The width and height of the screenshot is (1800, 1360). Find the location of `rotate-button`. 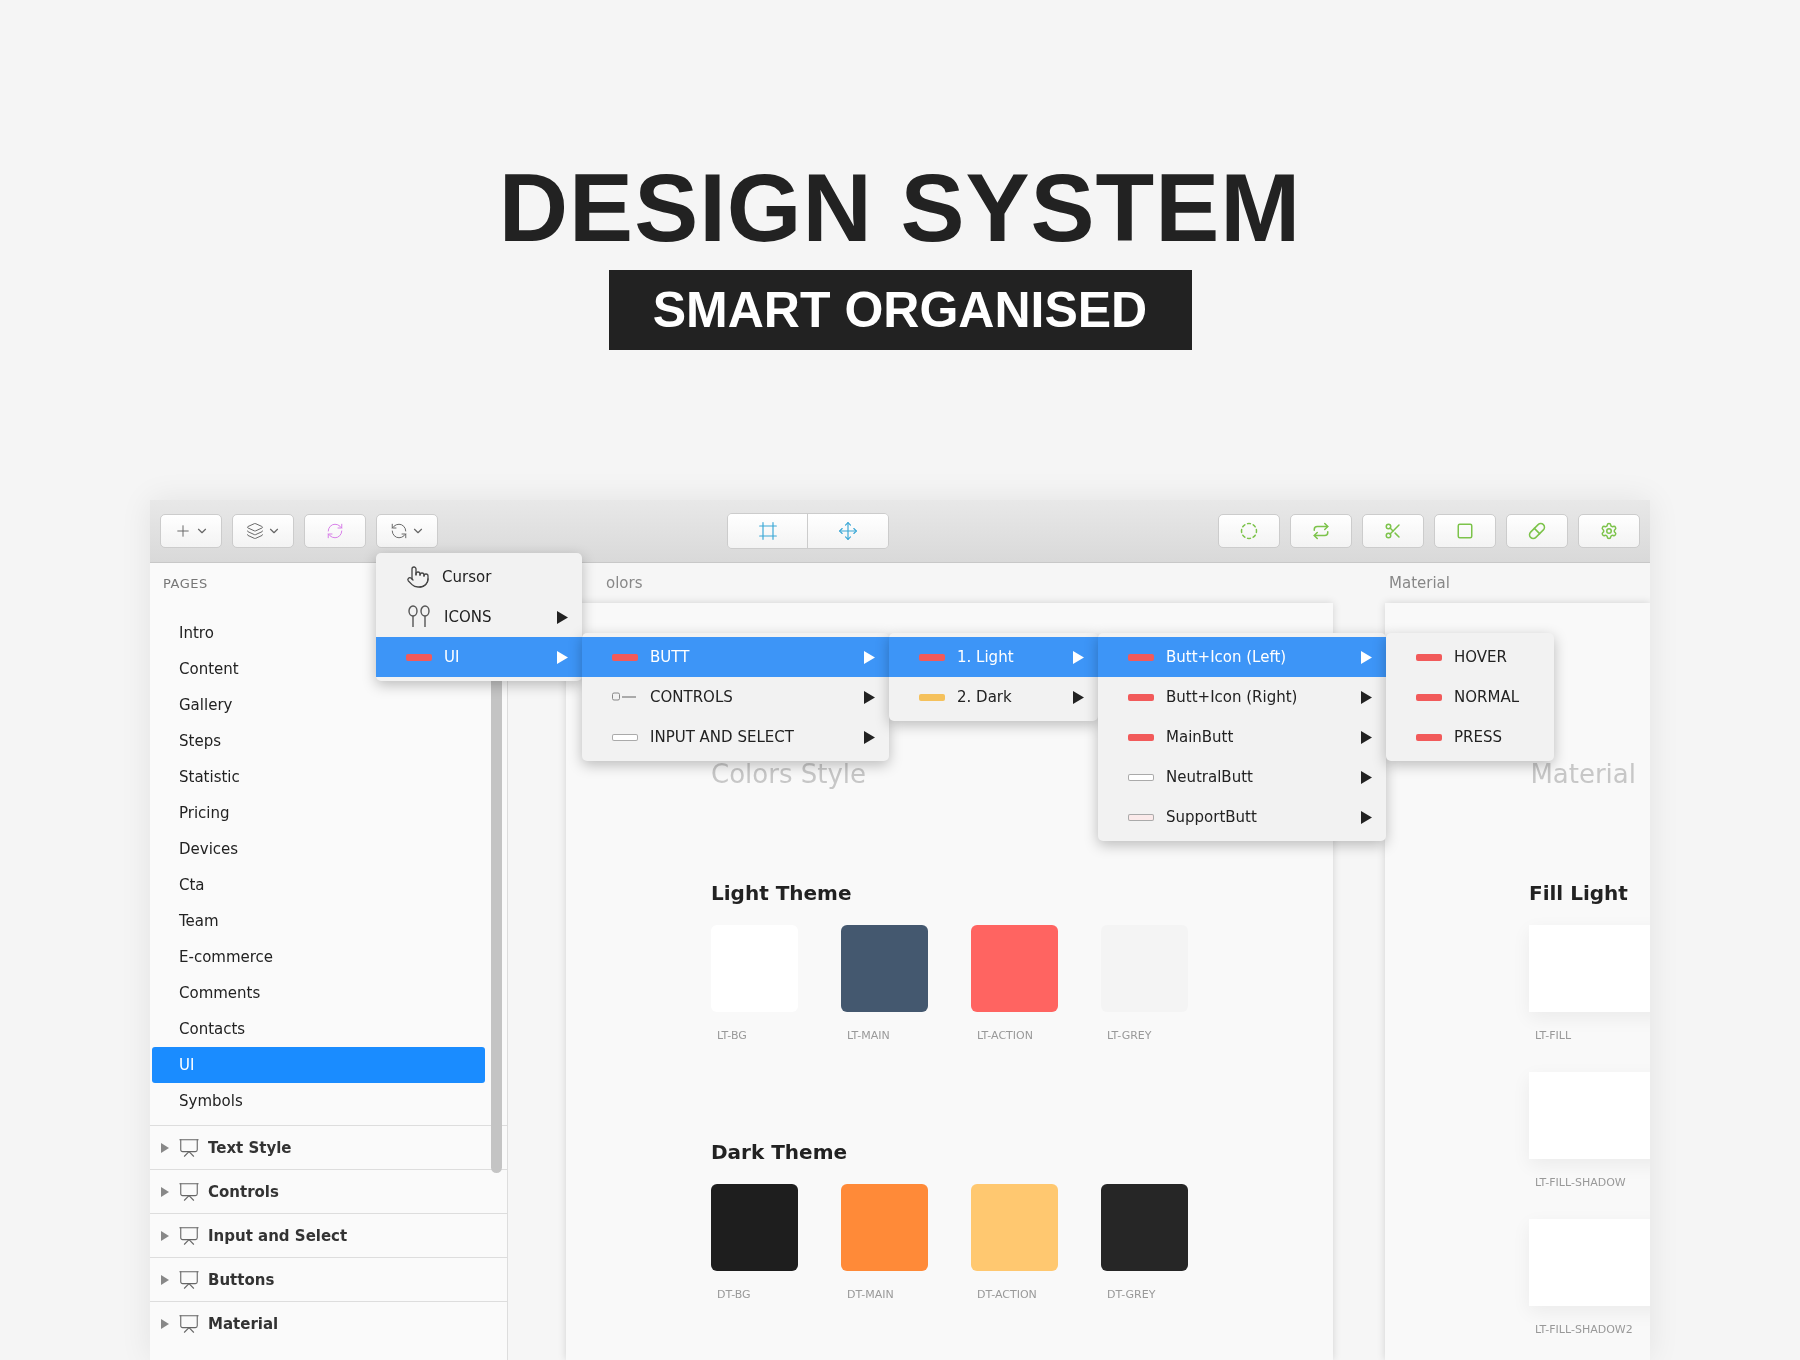

rotate-button is located at coordinates (1321, 531).